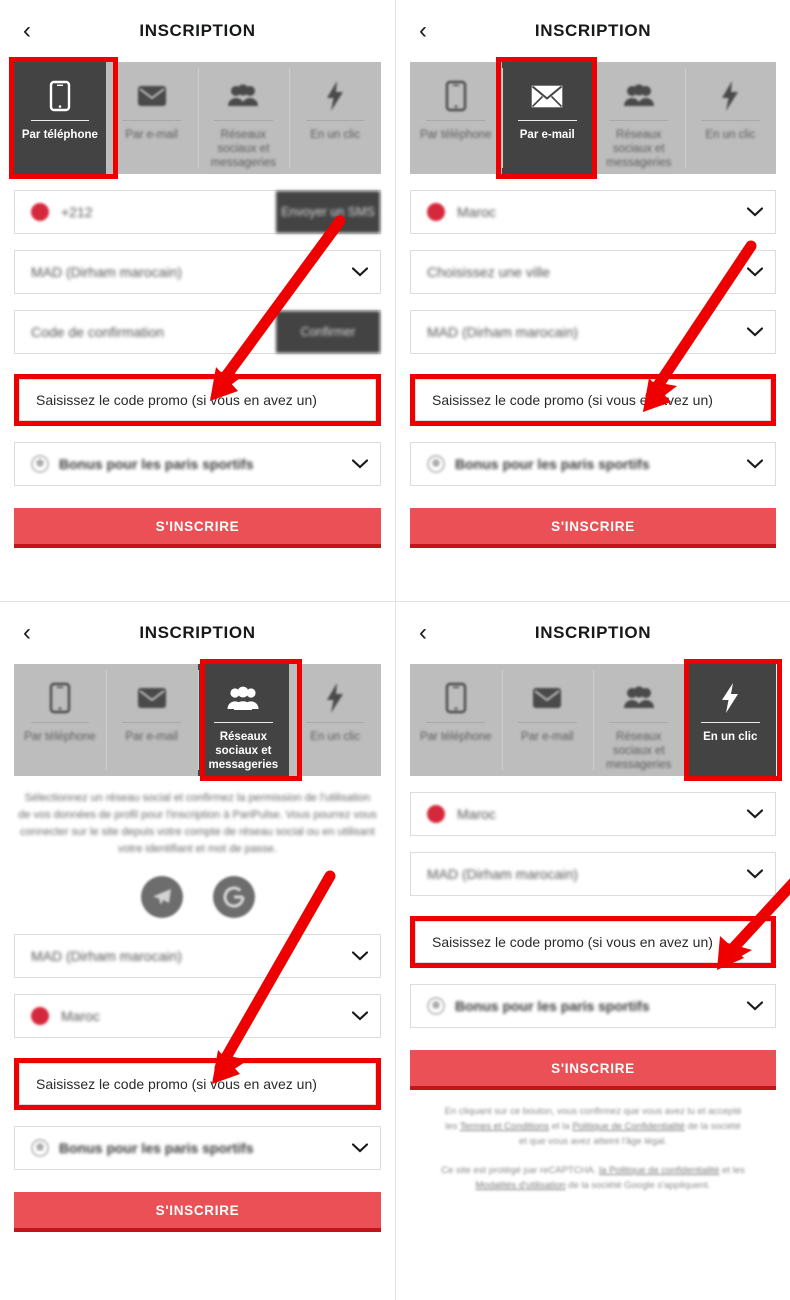 Image resolution: width=790 pixels, height=1300 pixels. What do you see at coordinates (628, 1126) in the screenshot?
I see `privacy-policy-link: Politique de Confidentialité` at bounding box center [628, 1126].